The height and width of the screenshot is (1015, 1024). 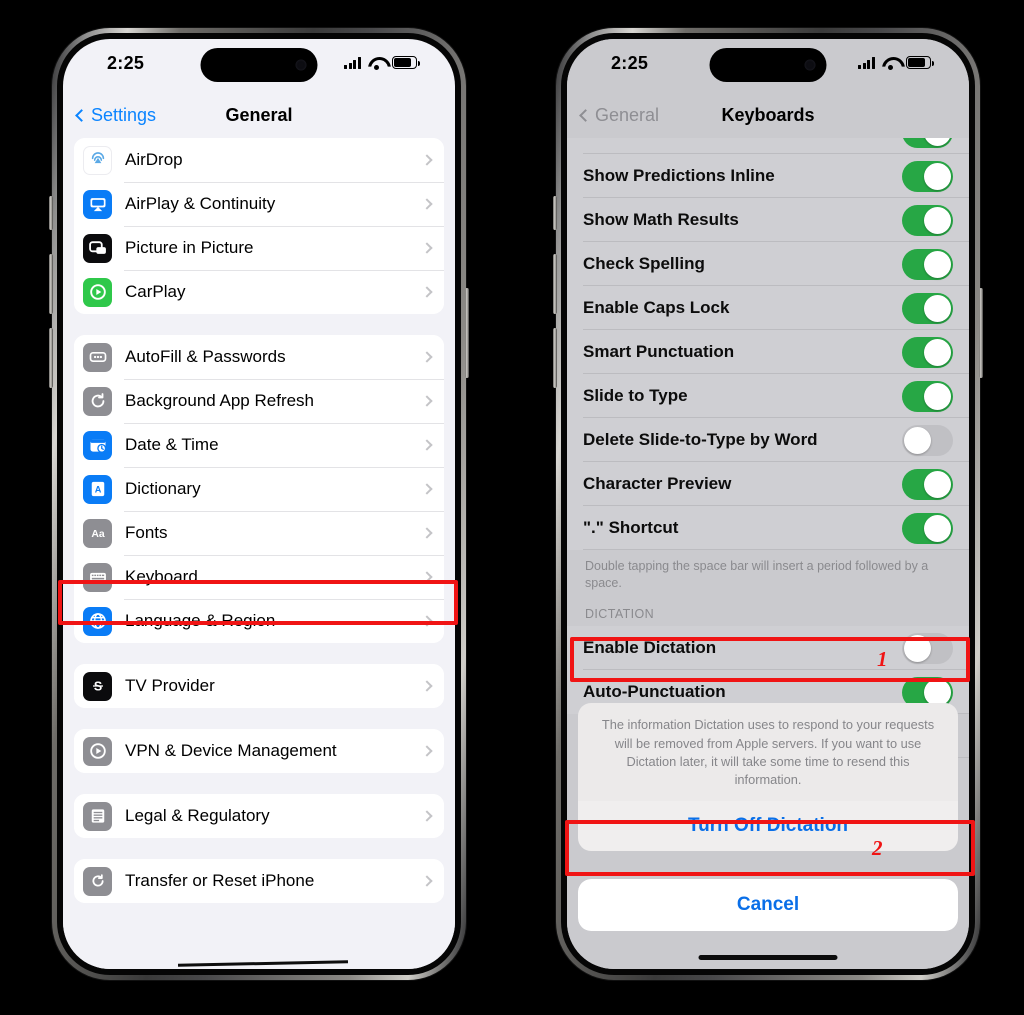 What do you see at coordinates (259, 751) in the screenshot?
I see `settings-row-vpn-device-management: VPN & Device Management` at bounding box center [259, 751].